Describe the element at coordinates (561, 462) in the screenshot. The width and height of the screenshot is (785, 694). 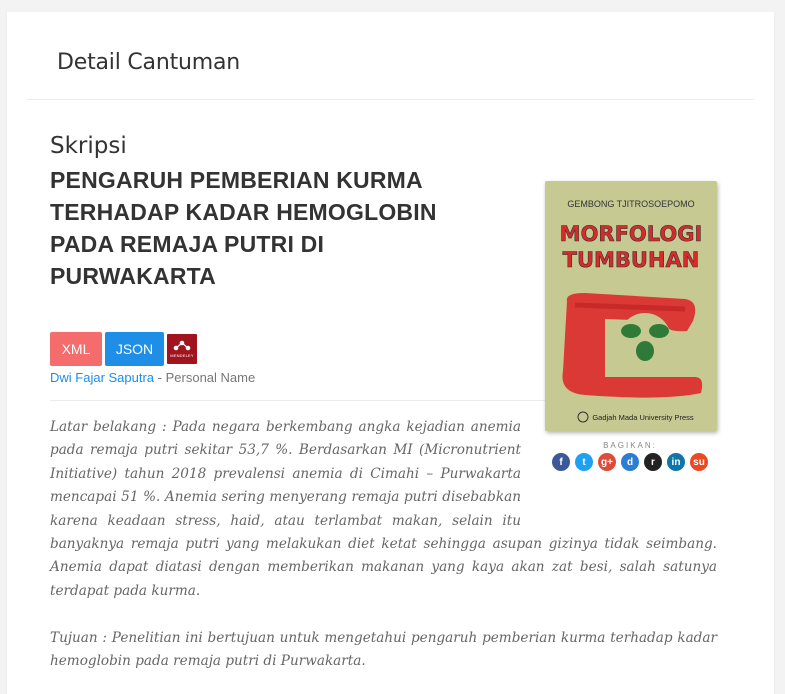
I see `facebook-icon: f` at that location.